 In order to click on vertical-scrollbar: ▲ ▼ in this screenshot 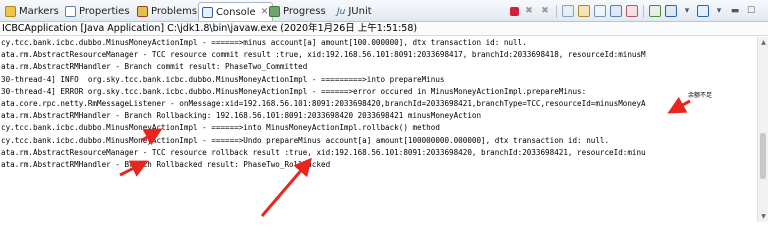, I will do `click(762, 129)`.